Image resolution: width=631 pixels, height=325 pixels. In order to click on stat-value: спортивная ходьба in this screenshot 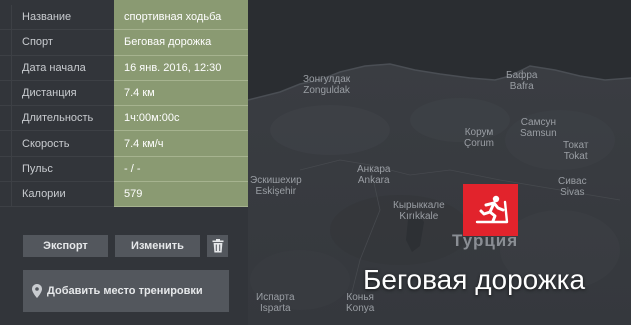, I will do `click(181, 18)`.